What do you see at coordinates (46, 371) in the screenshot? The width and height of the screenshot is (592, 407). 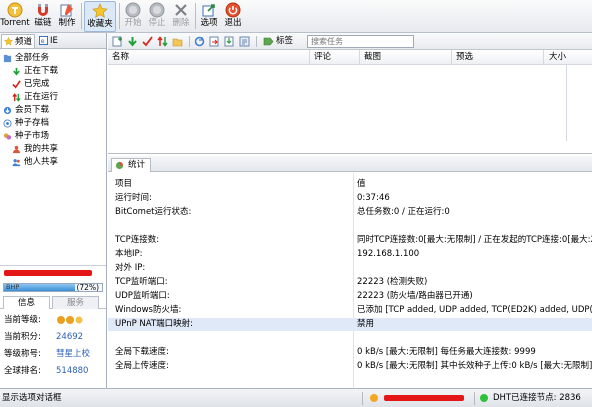 I see `user-row-rank: 全球排名: 514880` at bounding box center [46, 371].